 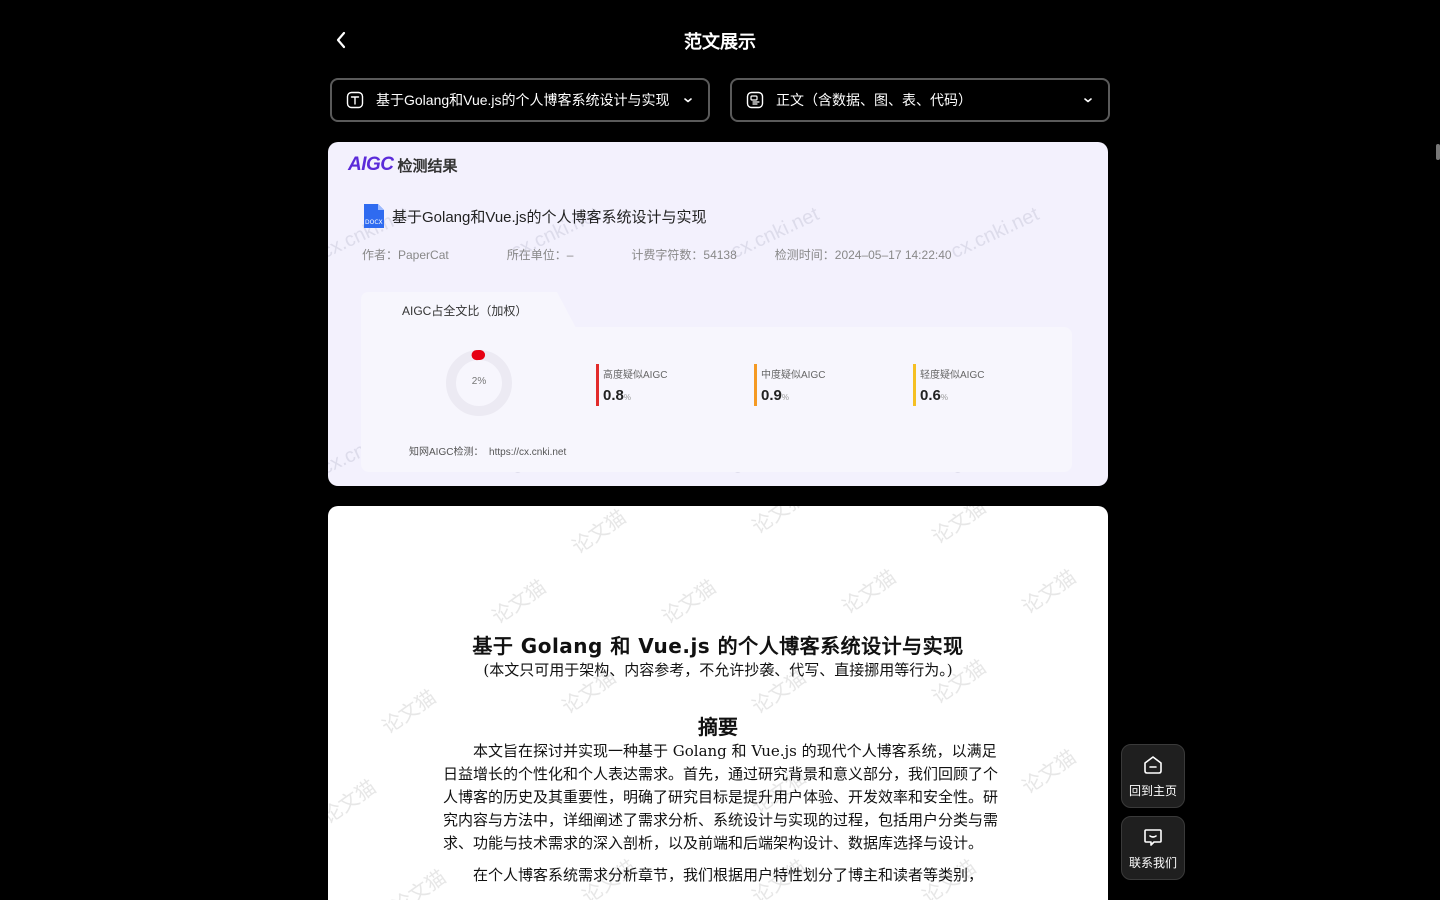 What do you see at coordinates (405, 255) in the screenshot?
I see `meta-author: 作者：PaperCat` at bounding box center [405, 255].